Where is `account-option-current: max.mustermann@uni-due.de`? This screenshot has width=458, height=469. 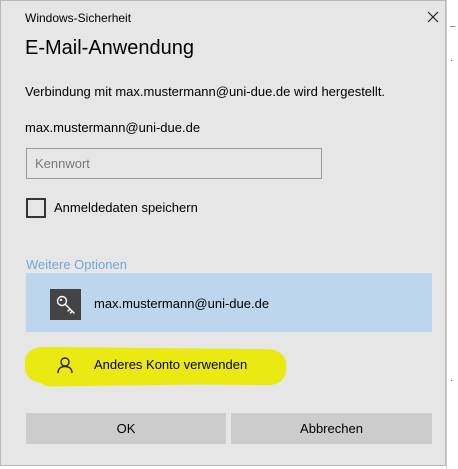 account-option-current: max.mustermann@uni-due.de is located at coordinates (229, 302).